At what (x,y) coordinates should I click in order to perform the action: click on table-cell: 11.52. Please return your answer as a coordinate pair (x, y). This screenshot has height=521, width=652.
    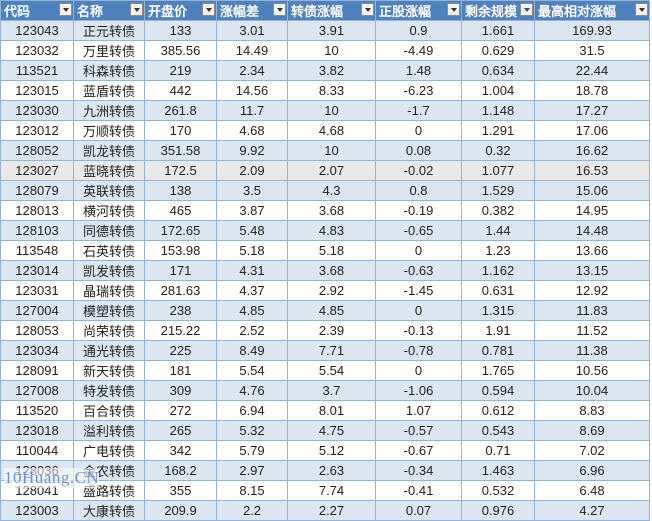
    Looking at the image, I should click on (592, 330).